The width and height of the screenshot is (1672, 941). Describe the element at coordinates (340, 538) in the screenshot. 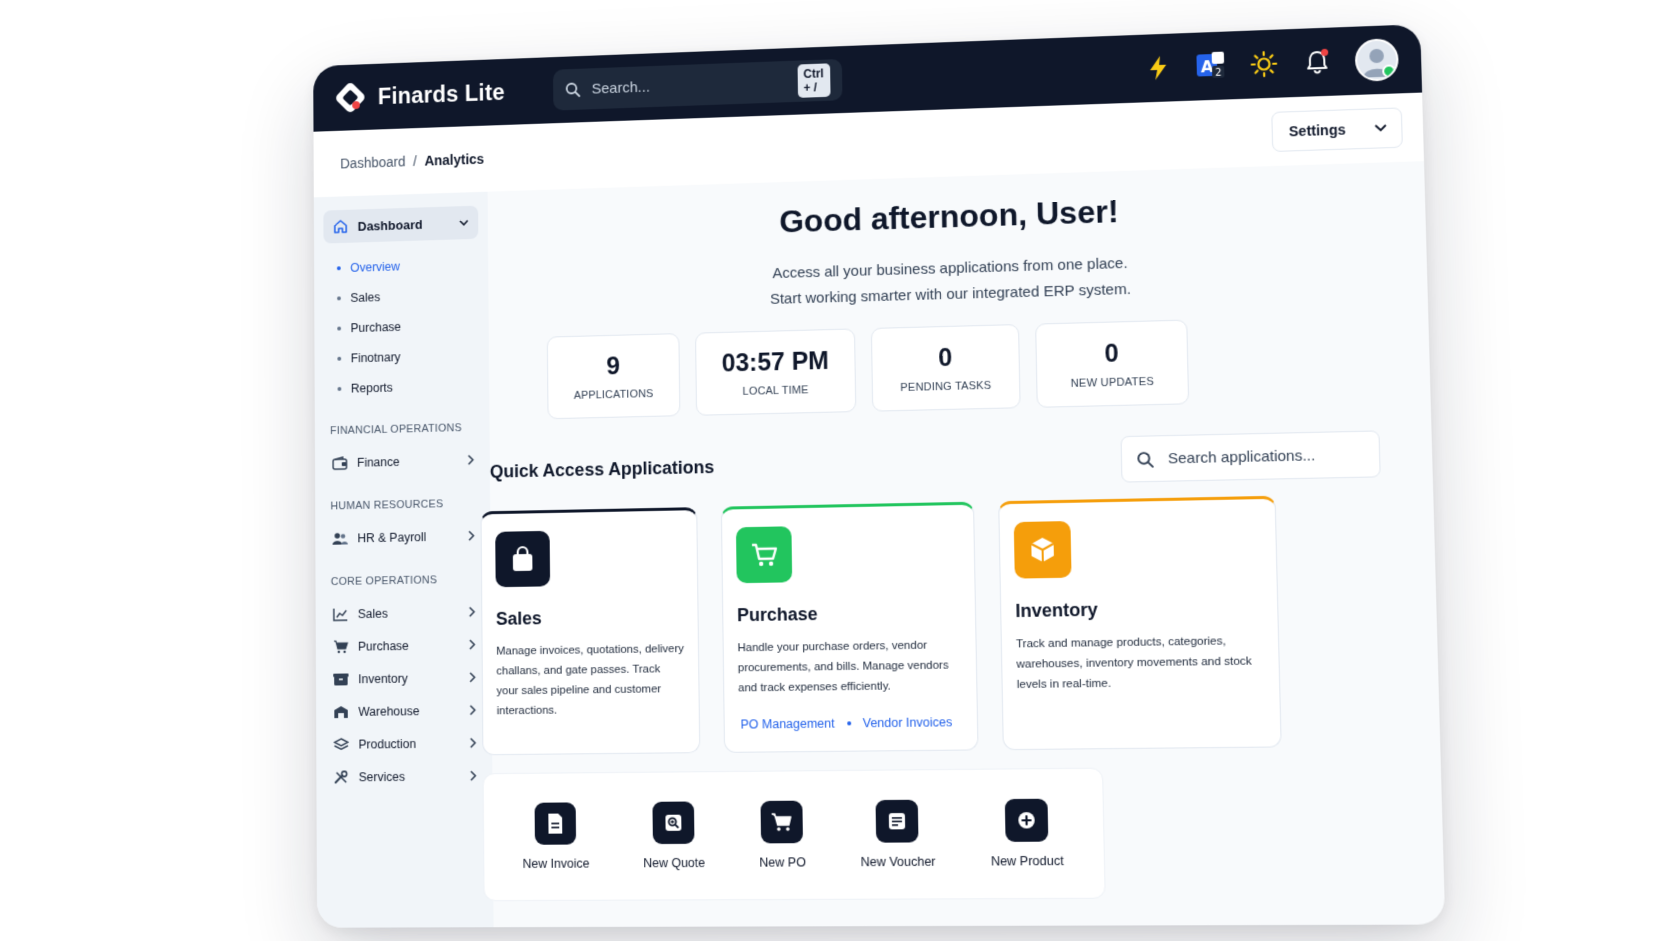

I see `users-icon` at that location.